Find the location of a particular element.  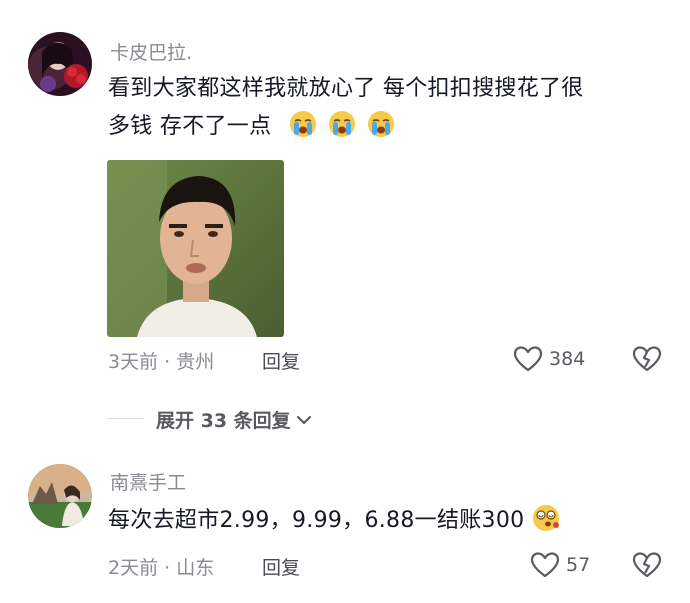

dizzy-face-icon is located at coordinates (545, 518).